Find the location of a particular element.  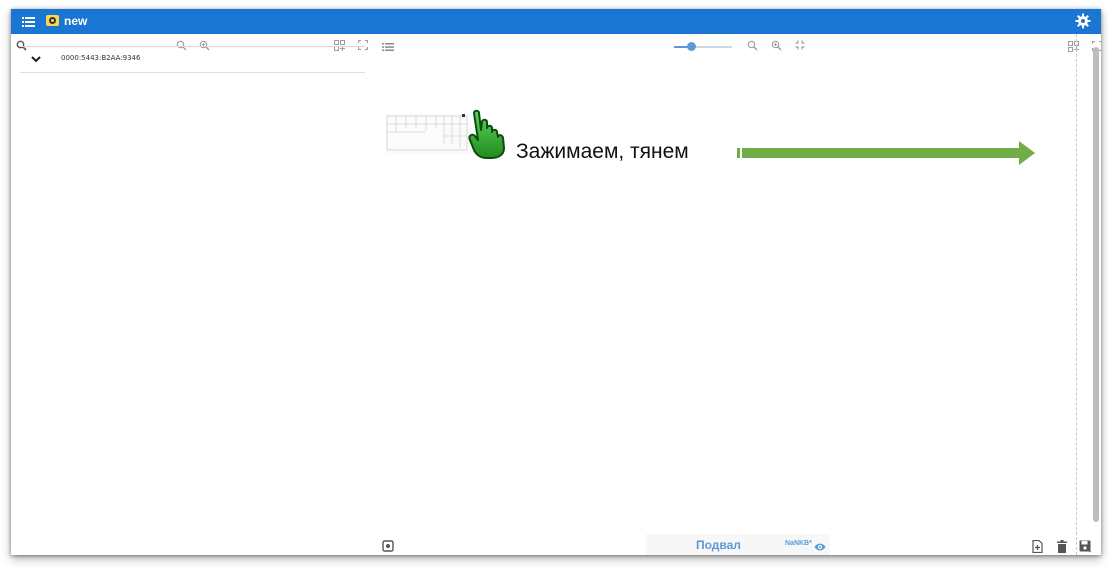

floor-name: Подвал is located at coordinates (718, 545).